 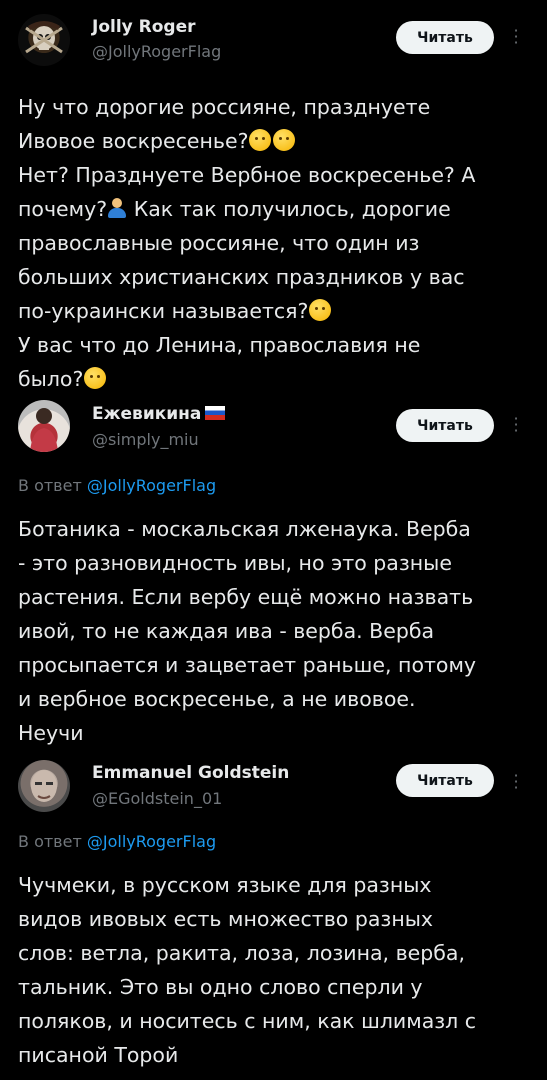 What do you see at coordinates (117, 208) in the screenshot?
I see `shrug-emoji-icon` at bounding box center [117, 208].